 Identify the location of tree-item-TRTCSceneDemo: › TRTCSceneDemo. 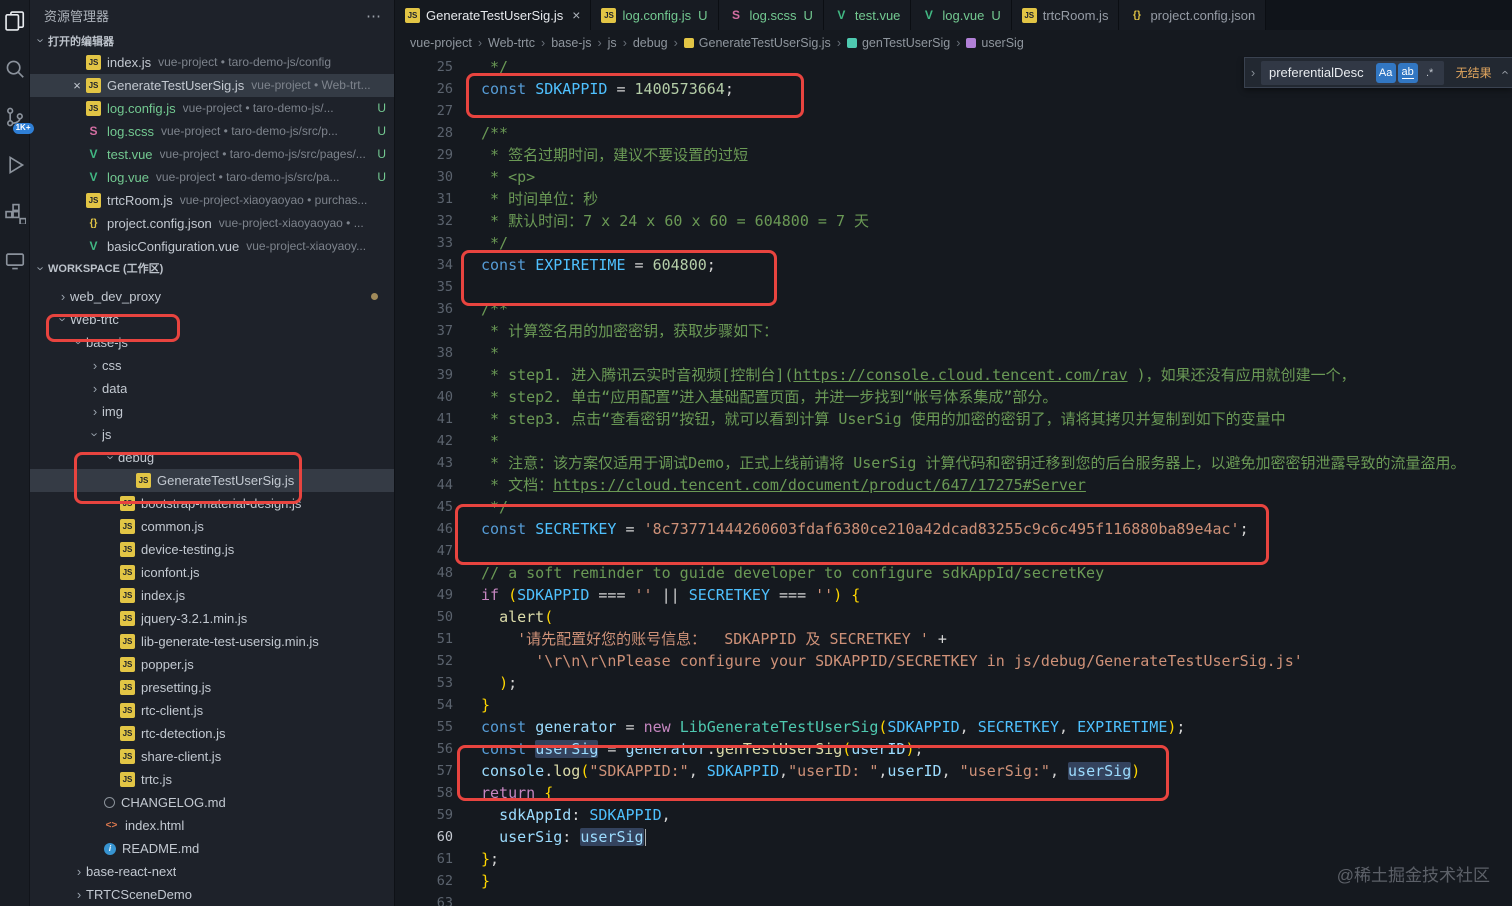
(212, 894).